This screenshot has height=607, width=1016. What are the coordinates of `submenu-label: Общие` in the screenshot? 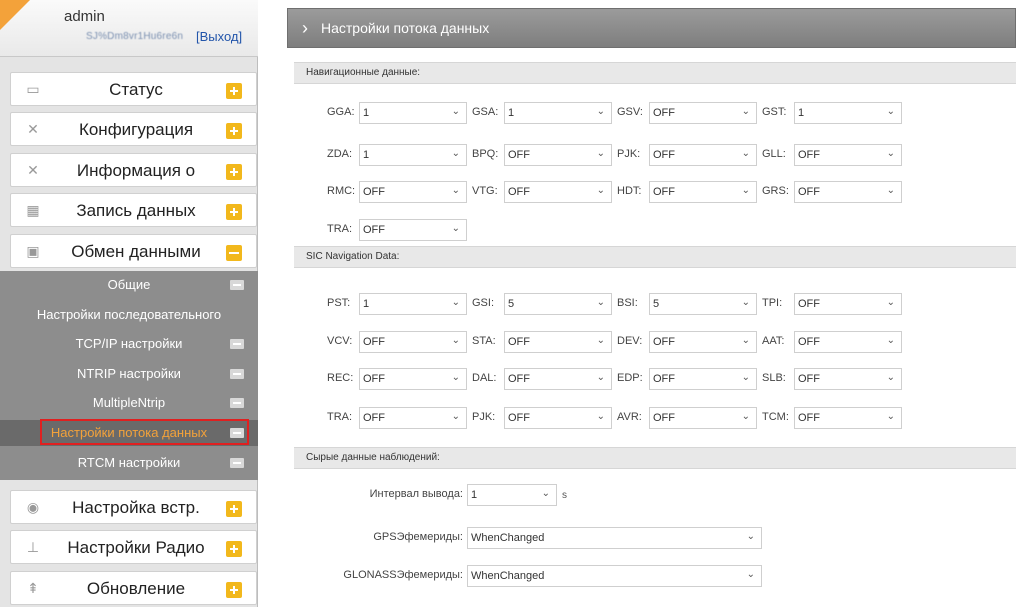 It's located at (129, 284).